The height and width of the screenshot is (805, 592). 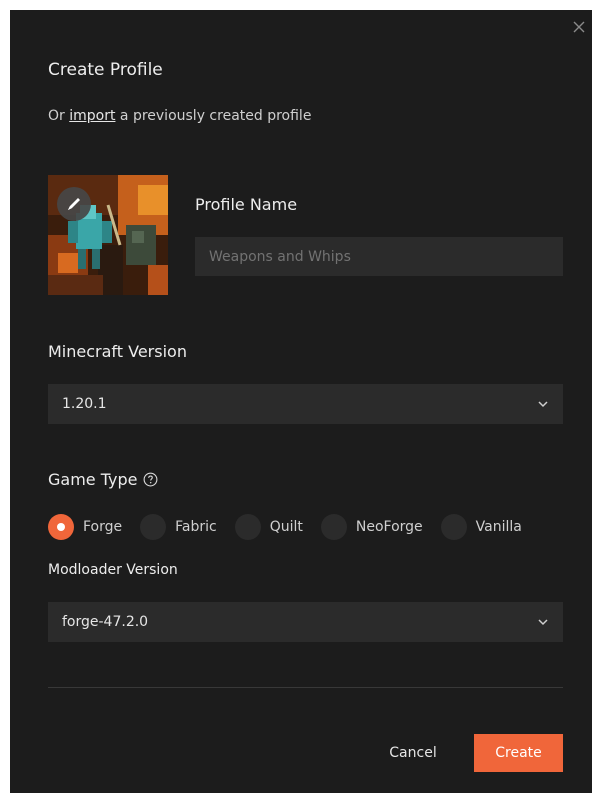 I want to click on modloader-version-label: Modloader Version, so click(x=113, y=570).